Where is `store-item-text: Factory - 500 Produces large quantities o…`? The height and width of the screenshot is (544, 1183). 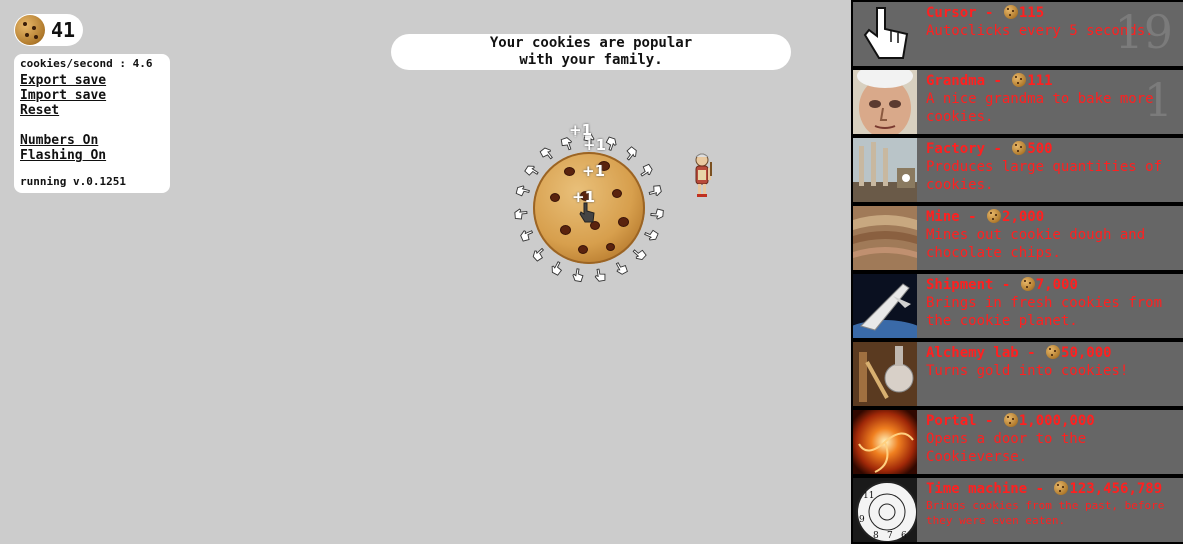
store-item-text: Factory - 500 Produces large quantities o… is located at coordinates (1051, 167).